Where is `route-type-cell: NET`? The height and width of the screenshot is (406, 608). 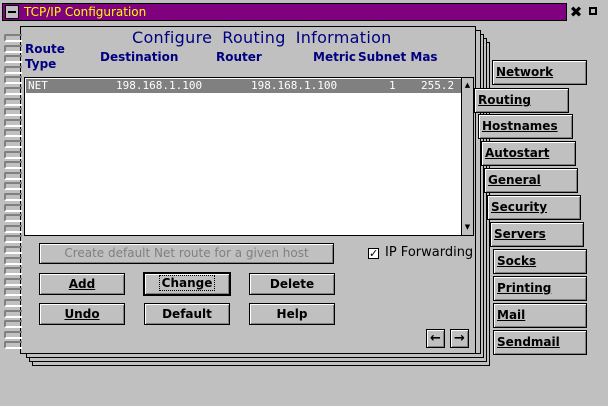 route-type-cell: NET is located at coordinates (38, 85).